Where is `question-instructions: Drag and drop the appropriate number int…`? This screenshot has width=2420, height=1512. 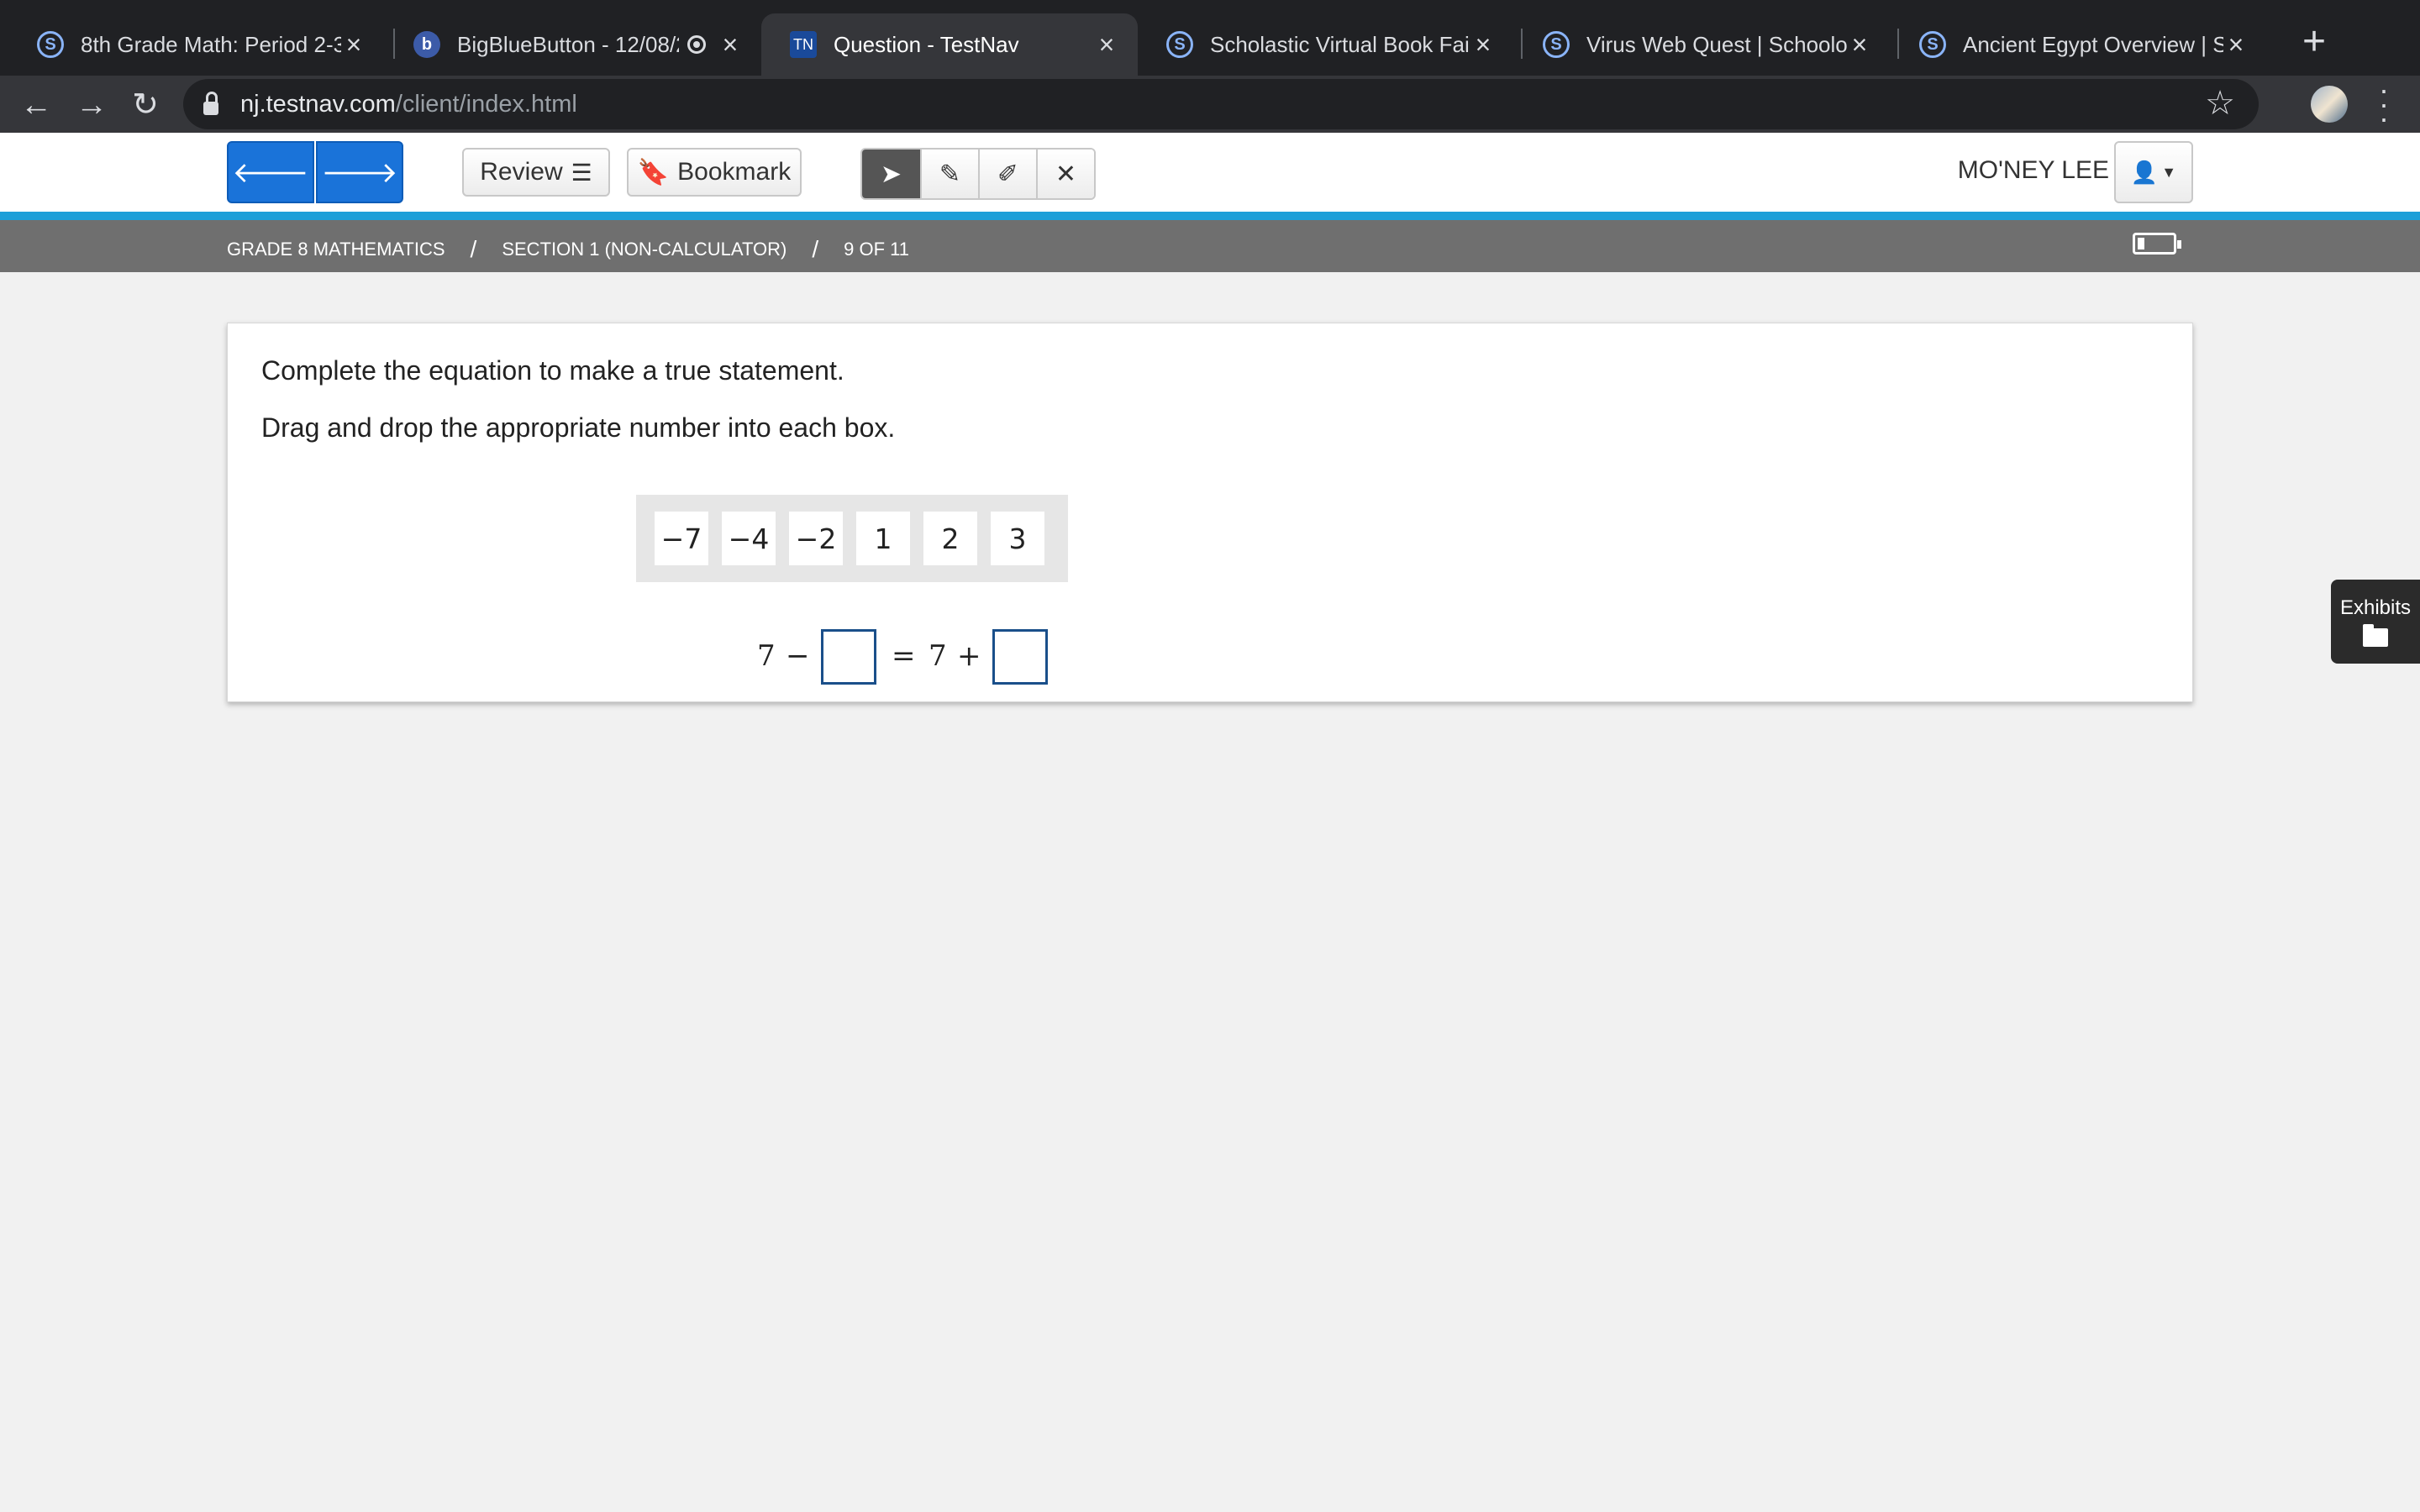 question-instructions: Drag and drop the appropriate number int… is located at coordinates (578, 427).